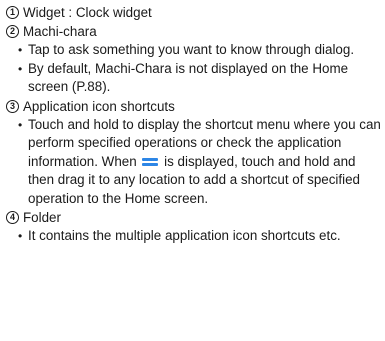  I want to click on item-title: Folder, so click(42, 217).